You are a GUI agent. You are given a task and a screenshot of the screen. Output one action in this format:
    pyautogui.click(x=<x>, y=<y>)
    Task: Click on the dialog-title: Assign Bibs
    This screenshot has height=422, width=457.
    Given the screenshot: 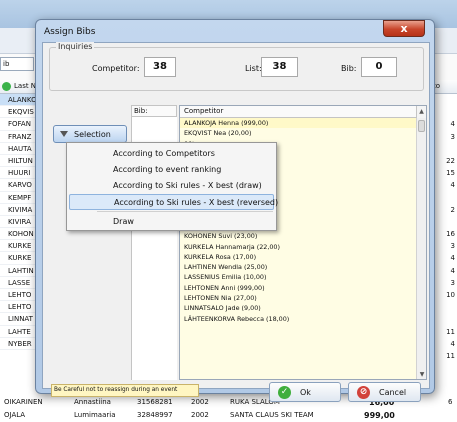 What is the action you would take?
    pyautogui.click(x=70, y=32)
    